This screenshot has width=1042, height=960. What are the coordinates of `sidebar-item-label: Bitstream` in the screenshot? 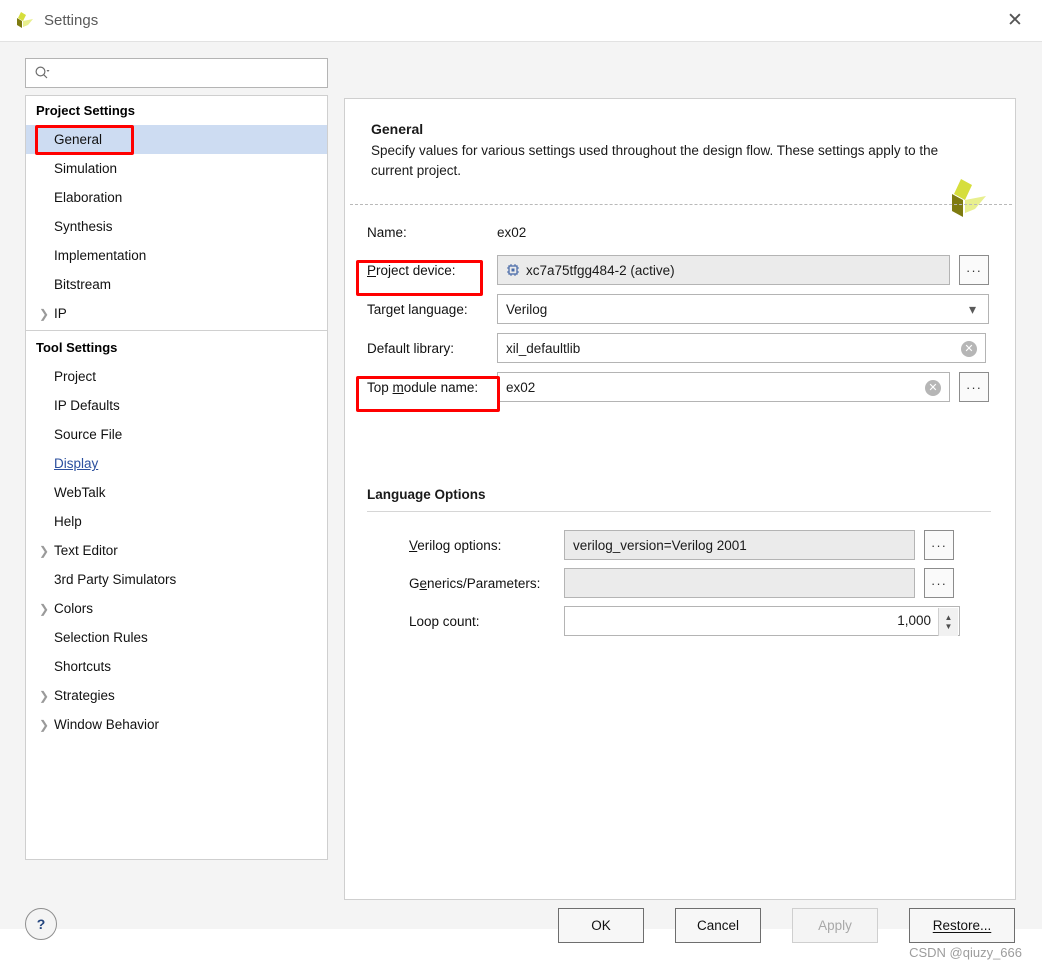 It's located at (83, 284).